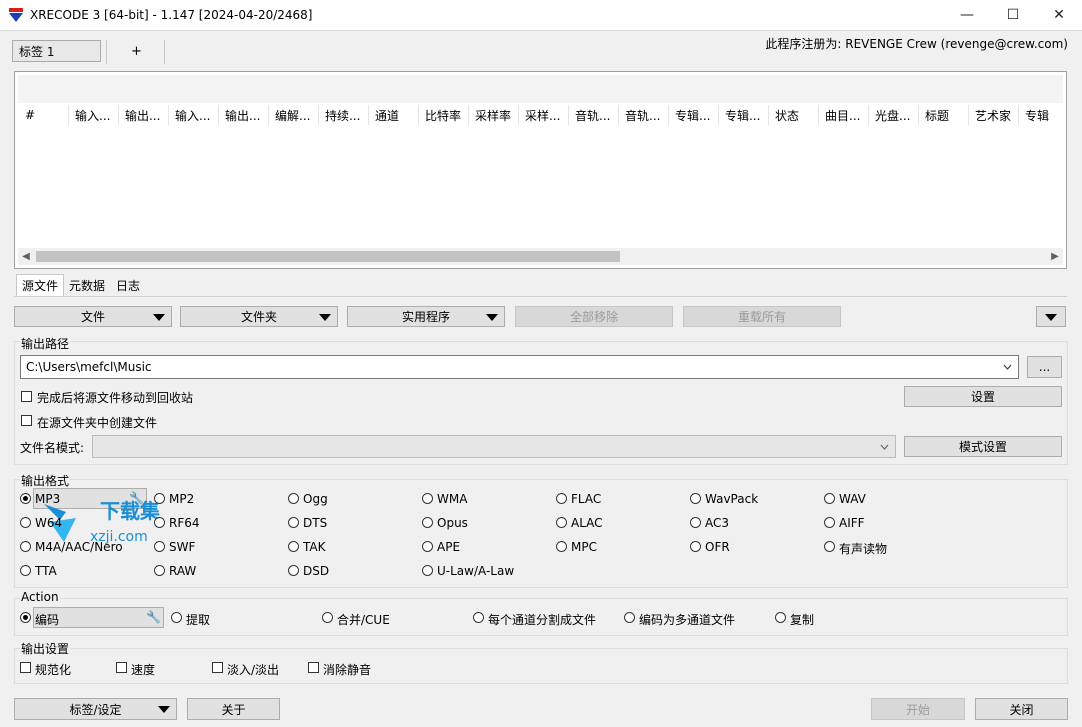 The height and width of the screenshot is (727, 1082). Describe the element at coordinates (448, 547) in the screenshot. I see `format-label: APE` at that location.